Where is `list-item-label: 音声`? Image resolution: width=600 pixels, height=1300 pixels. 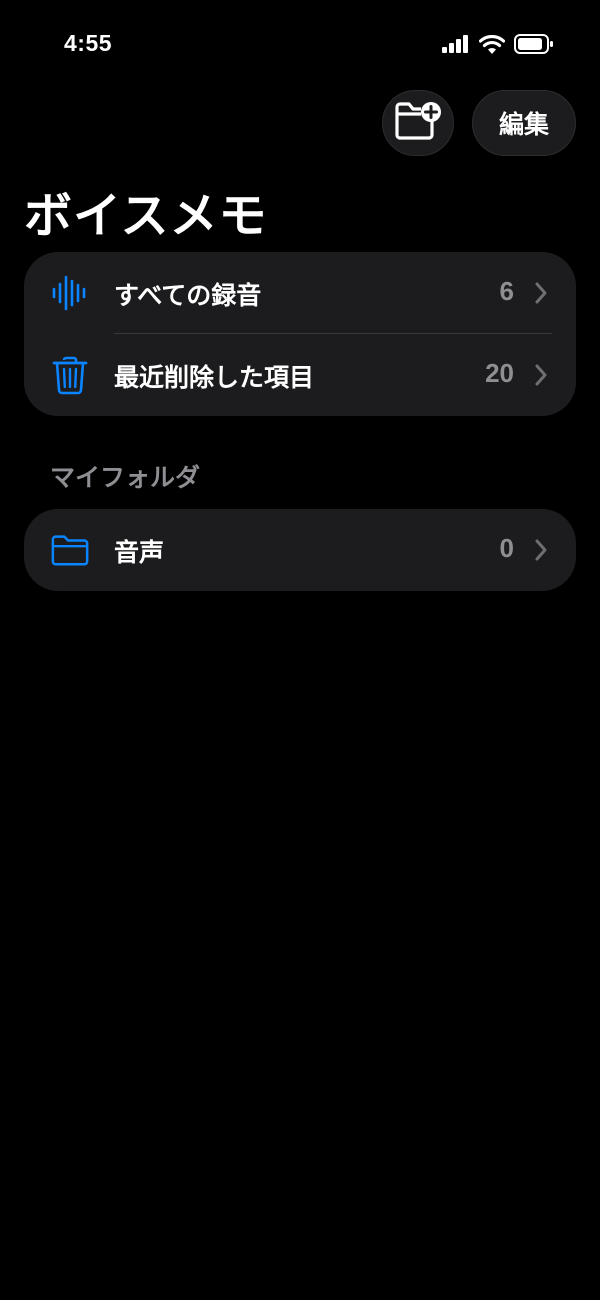
list-item-label: 音声 is located at coordinates (139, 552).